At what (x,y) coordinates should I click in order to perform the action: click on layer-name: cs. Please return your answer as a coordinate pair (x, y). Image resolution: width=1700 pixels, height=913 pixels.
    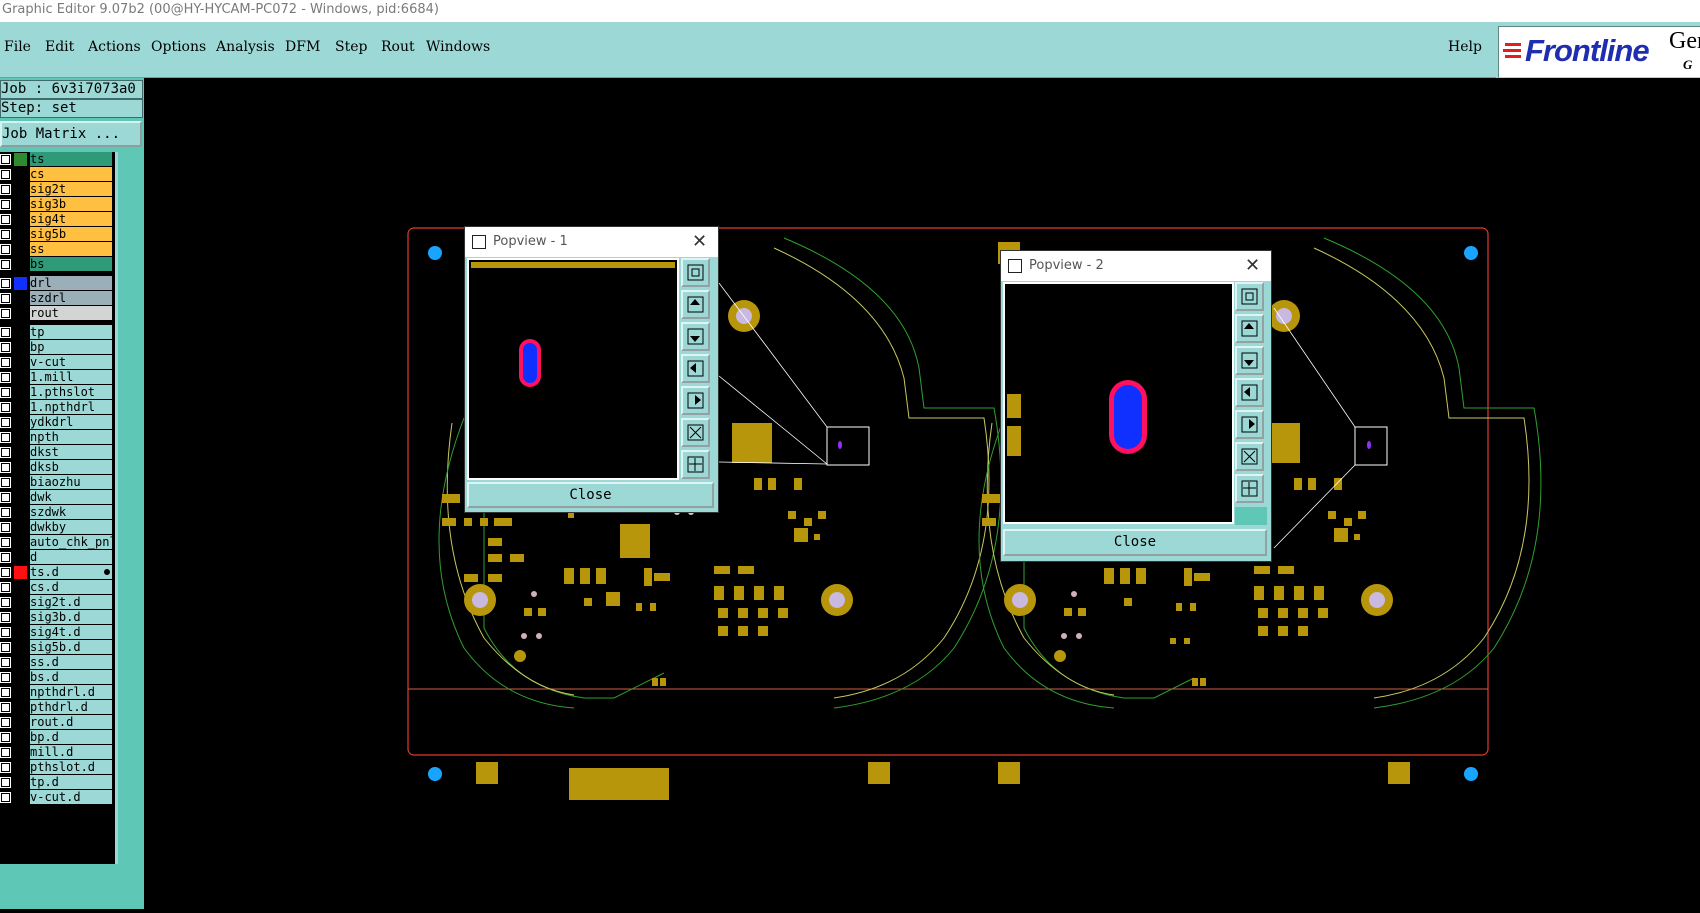
    Looking at the image, I should click on (71, 174).